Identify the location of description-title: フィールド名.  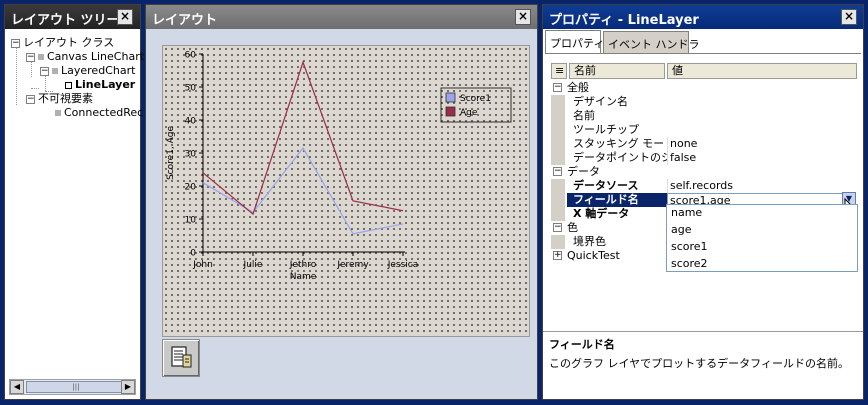
(582, 344).